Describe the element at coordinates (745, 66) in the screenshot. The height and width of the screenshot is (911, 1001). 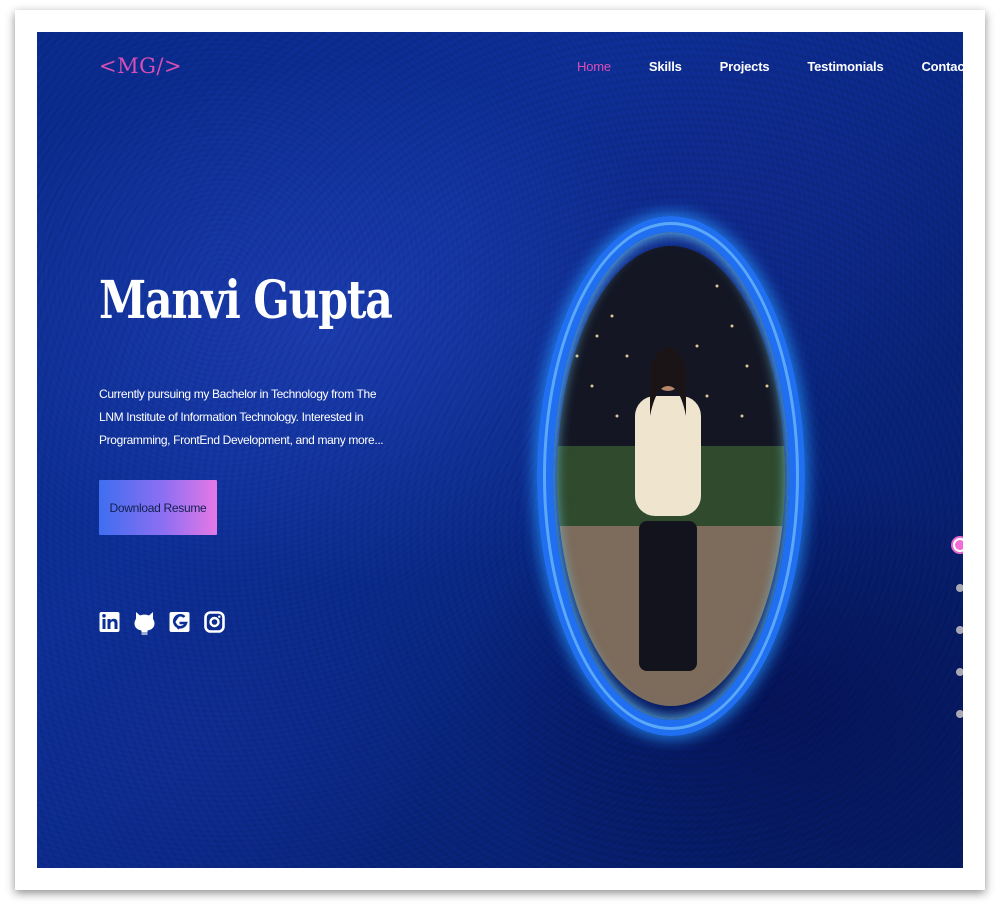
I see `nav-projects: Projects` at that location.